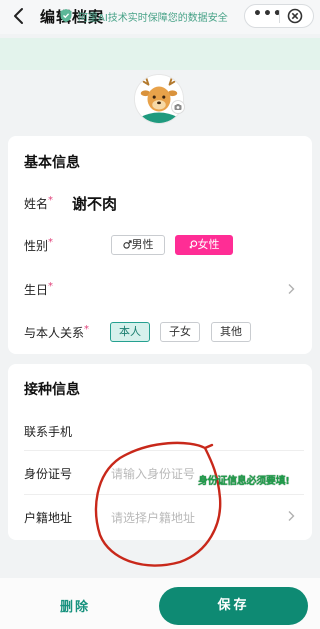 The image size is (320, 629). Describe the element at coordinates (75, 605) in the screenshot. I see `delete-button: 删除` at that location.